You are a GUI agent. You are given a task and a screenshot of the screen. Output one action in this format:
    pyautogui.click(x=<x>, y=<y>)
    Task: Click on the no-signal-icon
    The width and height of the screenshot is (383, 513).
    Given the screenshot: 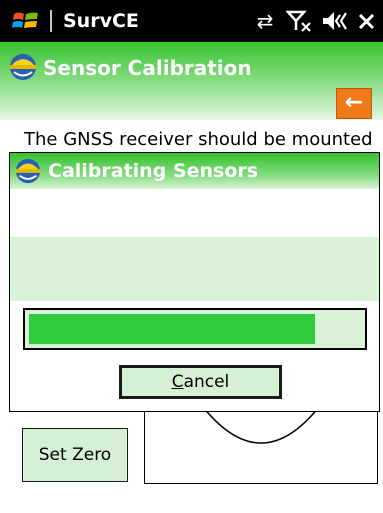 What is the action you would take?
    pyautogui.click(x=299, y=21)
    